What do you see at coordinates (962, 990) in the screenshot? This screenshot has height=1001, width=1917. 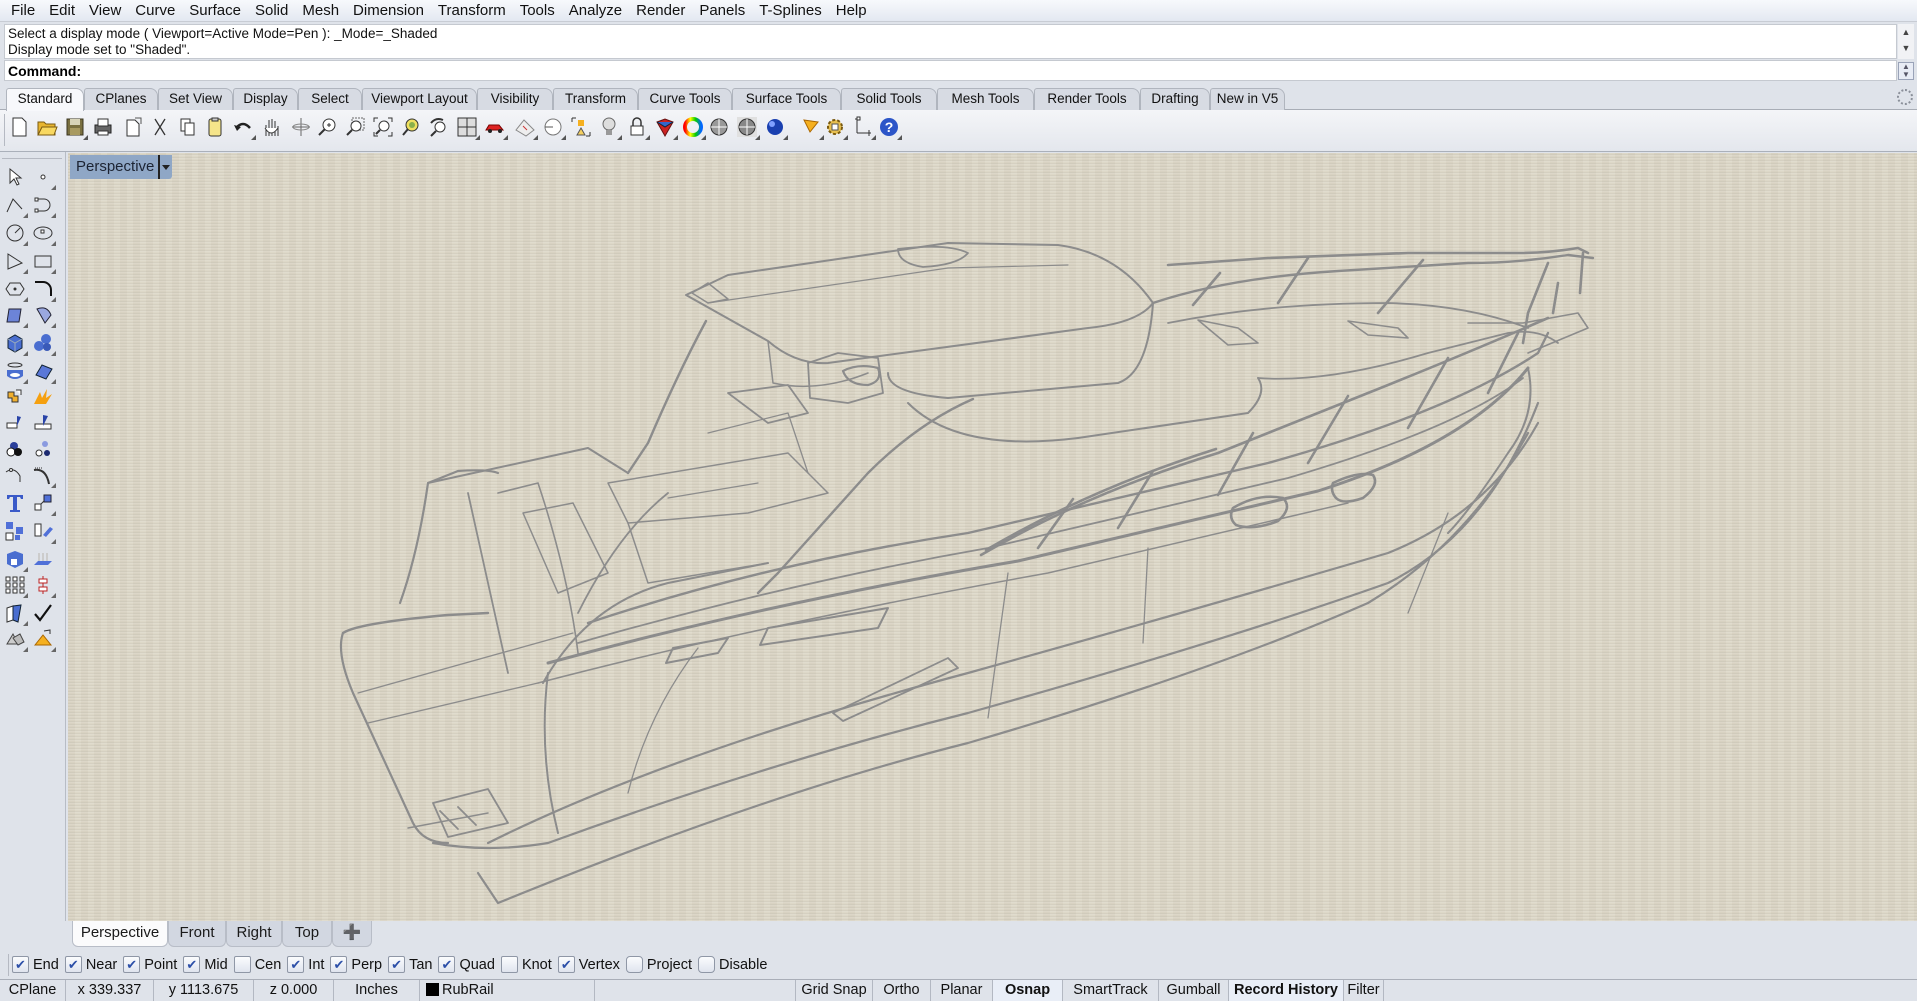 I see `toggle-planar: Planar` at bounding box center [962, 990].